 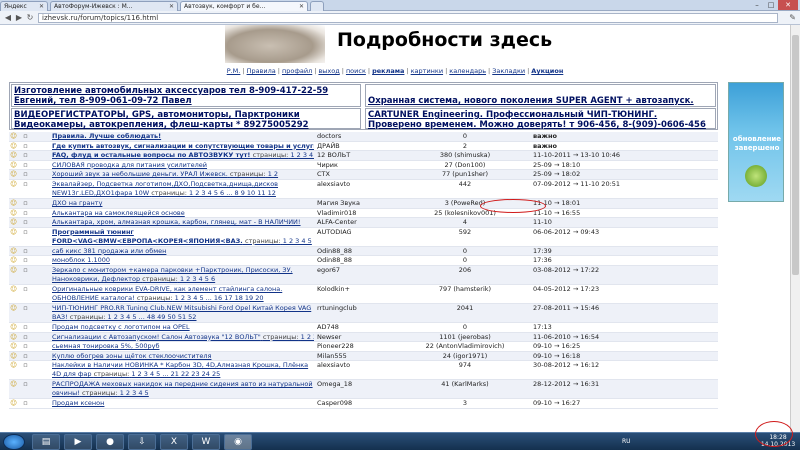 I want to click on topic-title: Алькантара на самоклеящейся основе, so click(x=118, y=213).